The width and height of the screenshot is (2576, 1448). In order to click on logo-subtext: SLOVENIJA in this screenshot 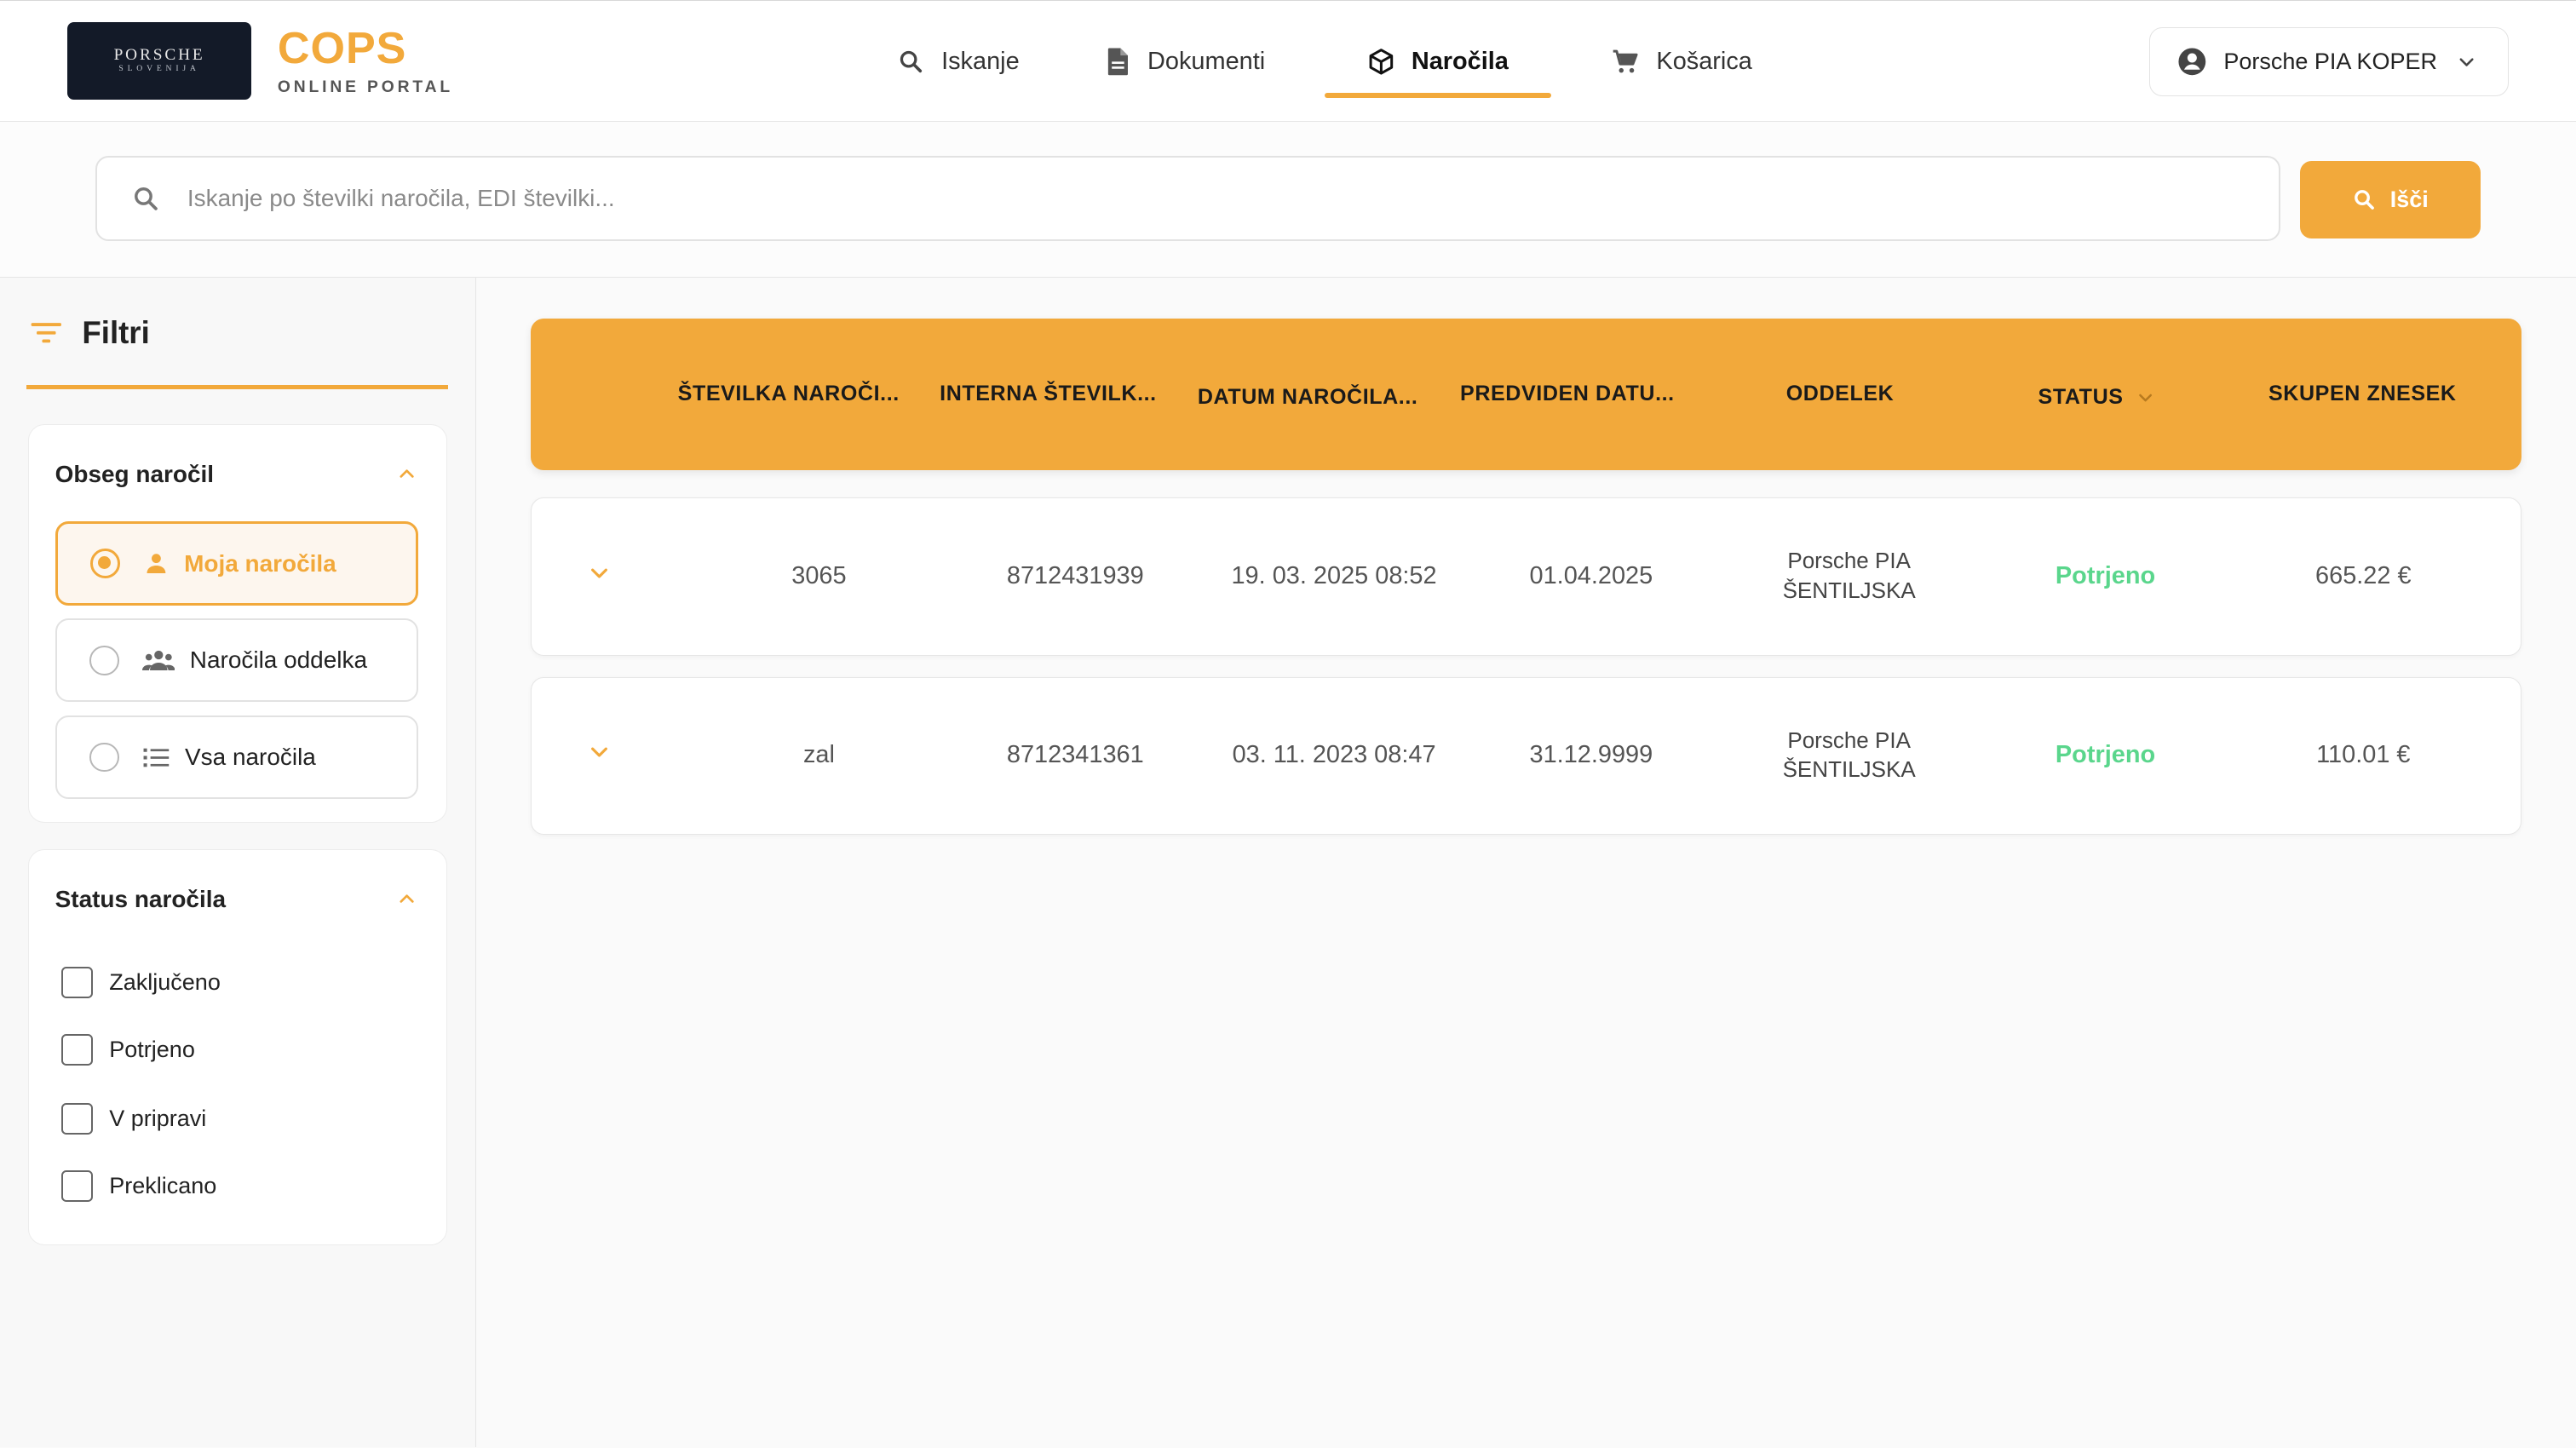, I will do `click(159, 69)`.